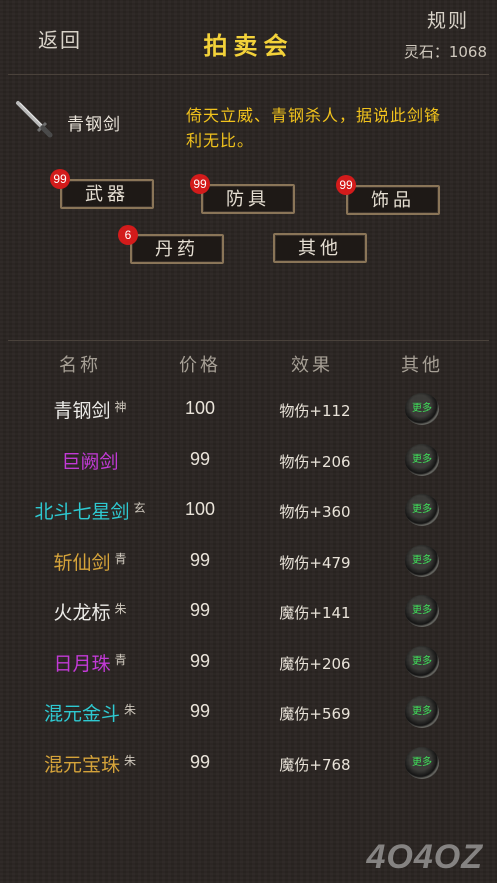 The image size is (497, 883). I want to click on table-row: 青钢剑神 100 物伤+112 更多, so click(248, 409).